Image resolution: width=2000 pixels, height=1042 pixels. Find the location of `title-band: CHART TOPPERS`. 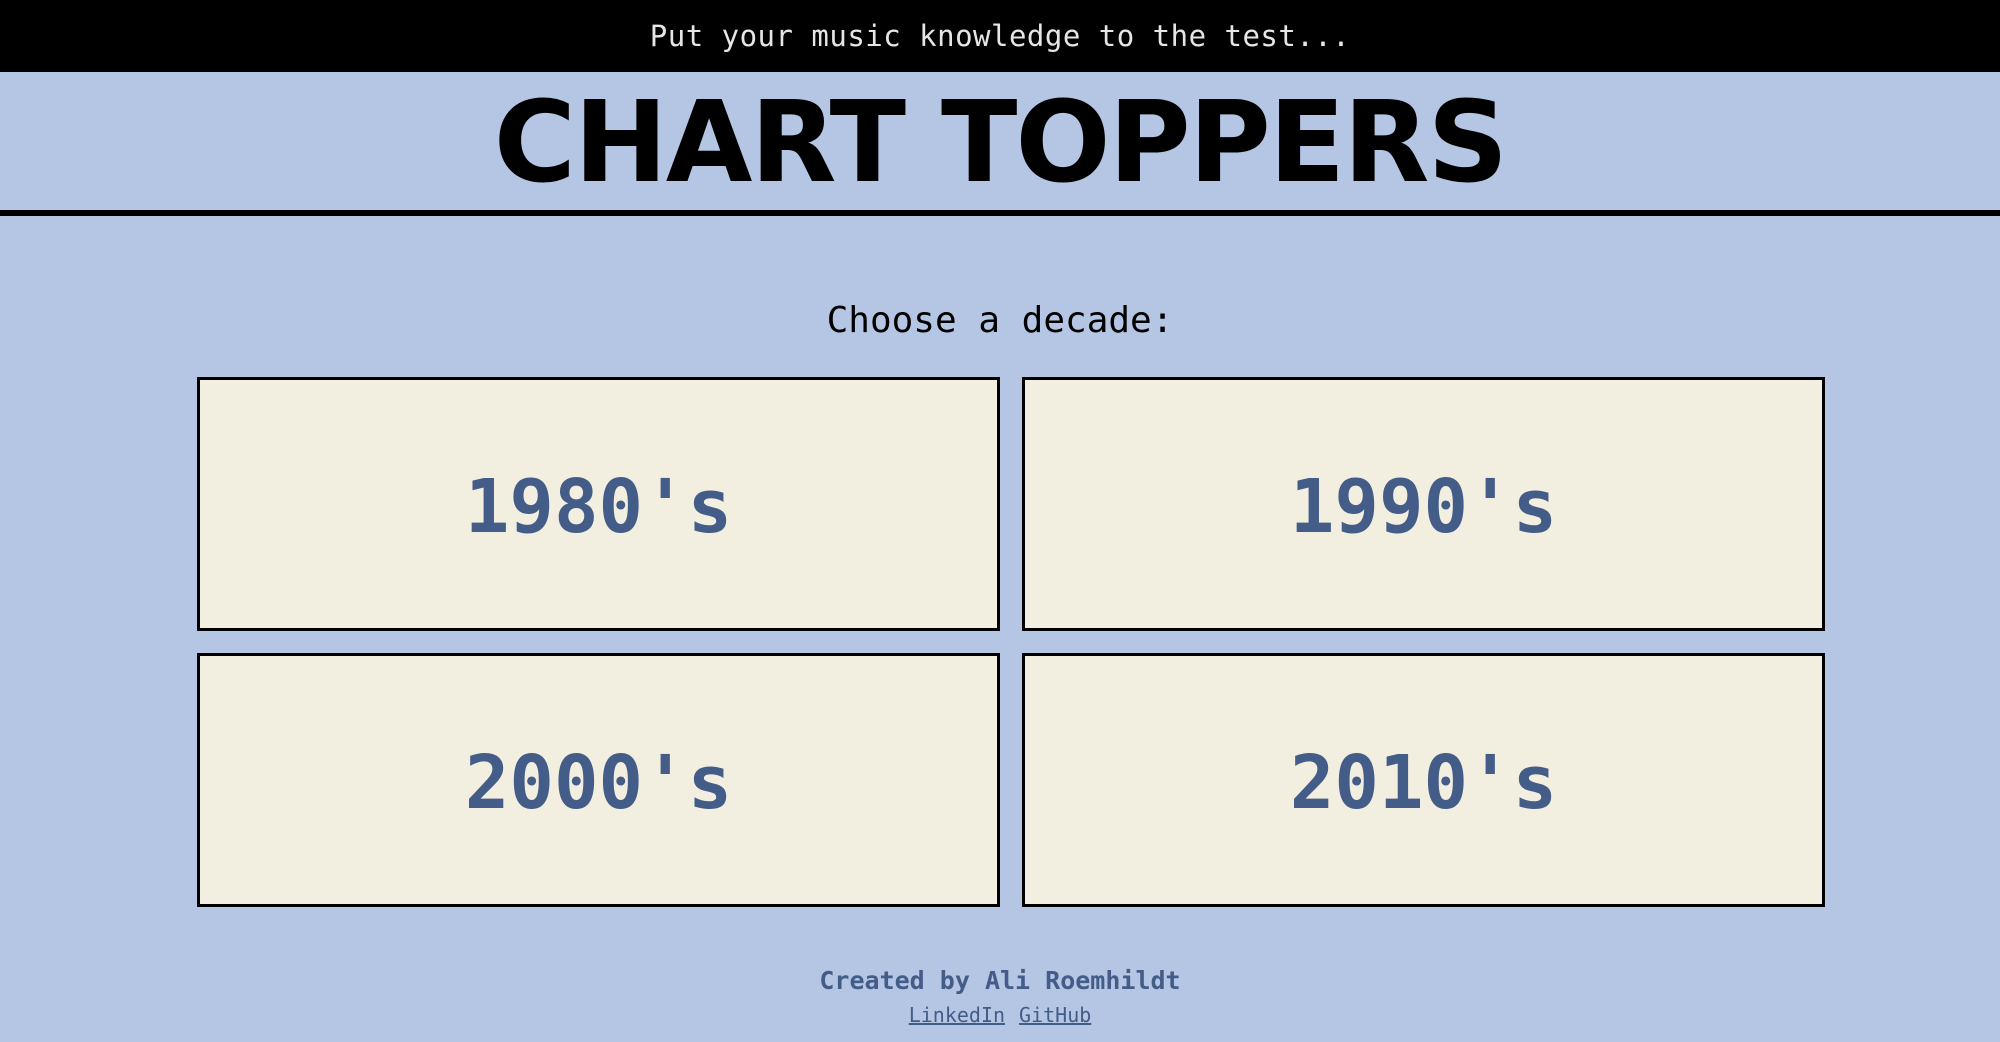

title-band: CHART TOPPERS is located at coordinates (1000, 141).